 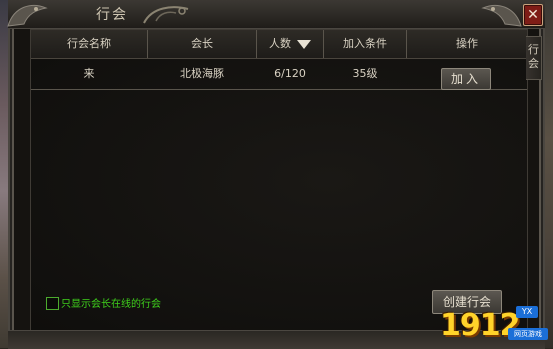 I want to click on join-button: 加入, so click(x=466, y=79).